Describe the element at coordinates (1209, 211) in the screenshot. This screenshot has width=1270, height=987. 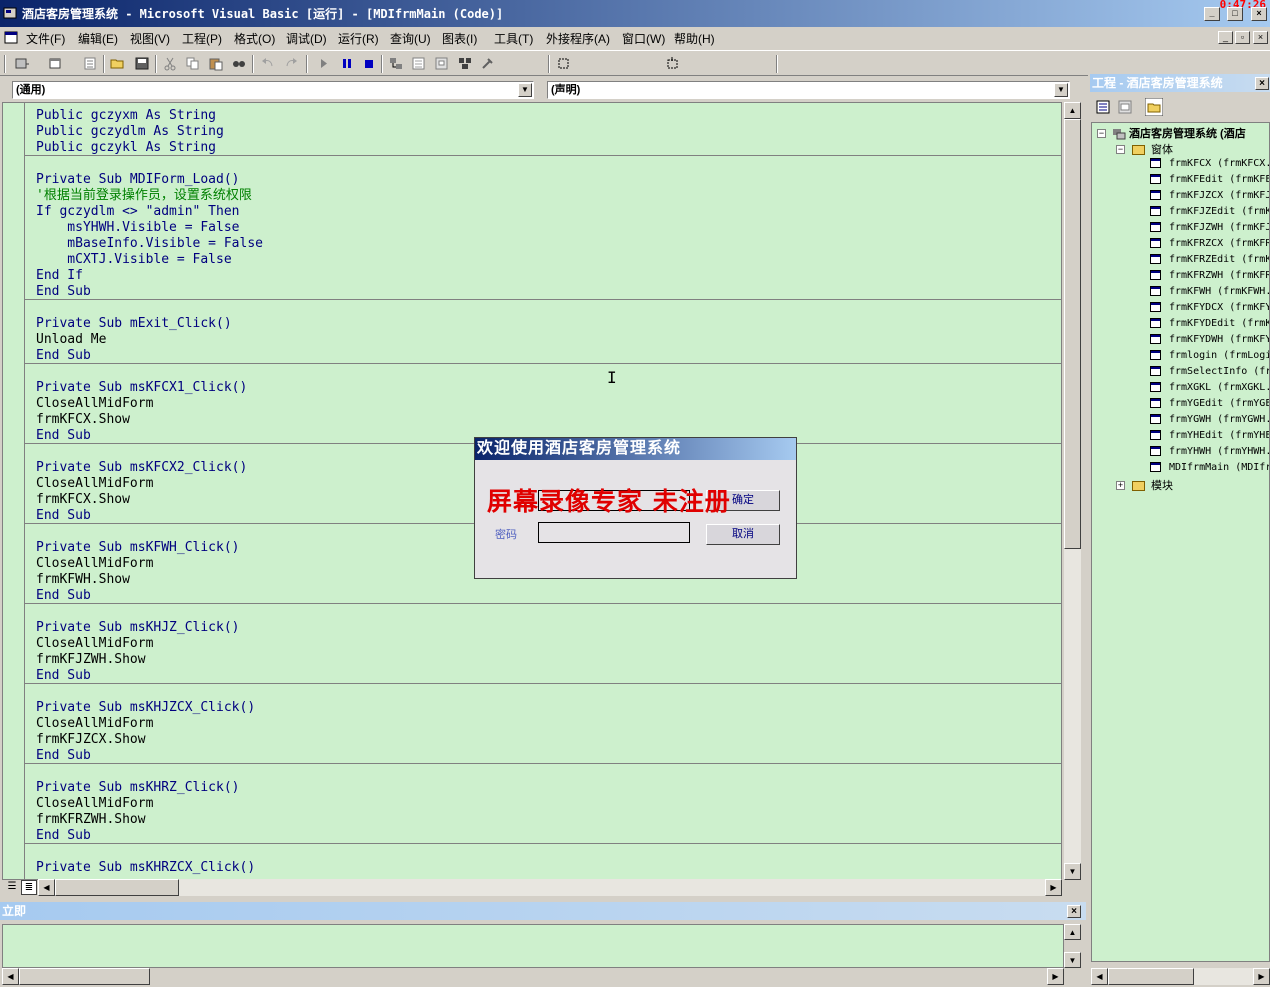
I see `tree-form-item: frmKFJZEdit (frmK` at that location.